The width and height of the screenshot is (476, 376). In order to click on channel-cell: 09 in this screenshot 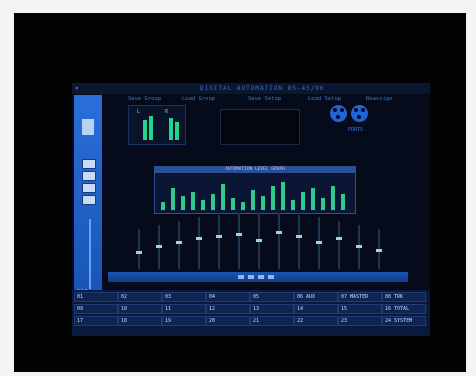, I will do `click(96, 309)`.